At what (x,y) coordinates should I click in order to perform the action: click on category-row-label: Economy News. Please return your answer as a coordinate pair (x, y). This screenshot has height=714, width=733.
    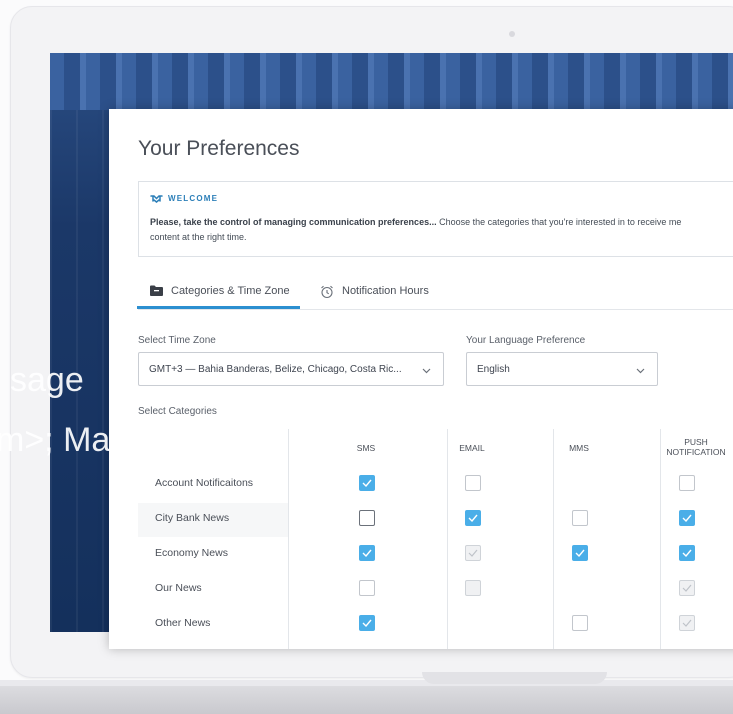
    Looking at the image, I should click on (191, 553).